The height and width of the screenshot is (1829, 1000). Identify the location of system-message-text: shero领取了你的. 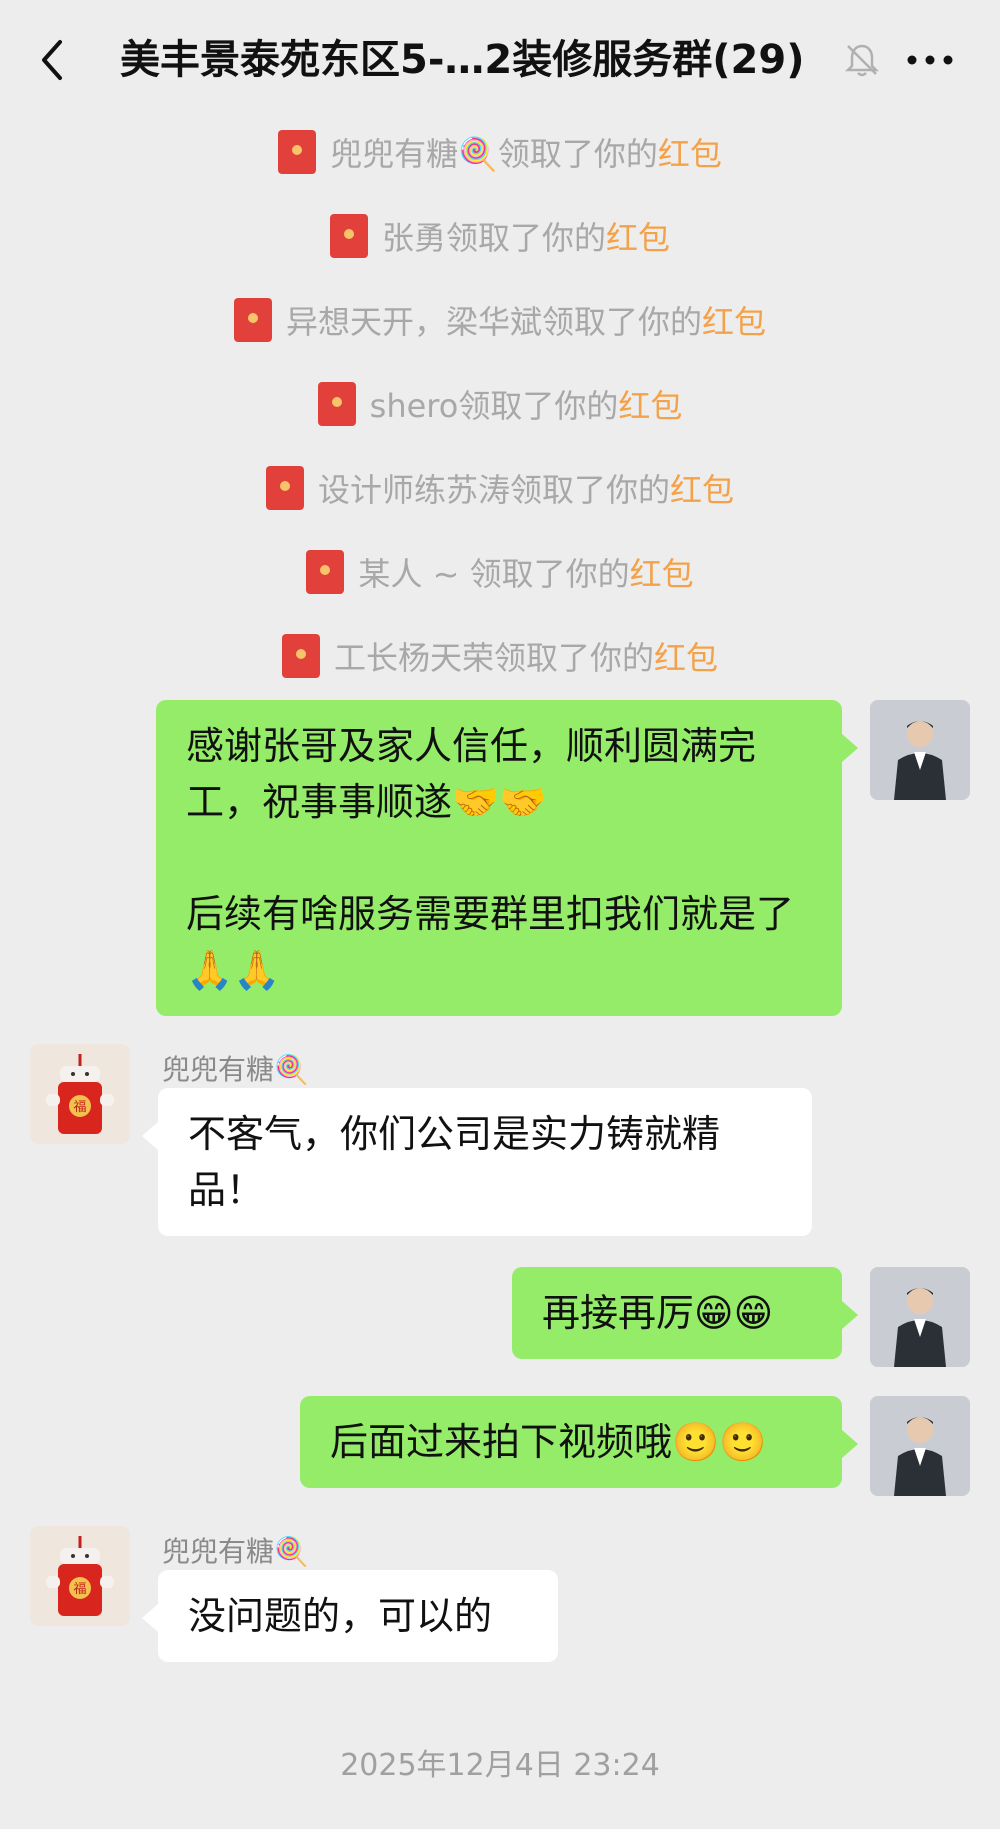
(494, 406).